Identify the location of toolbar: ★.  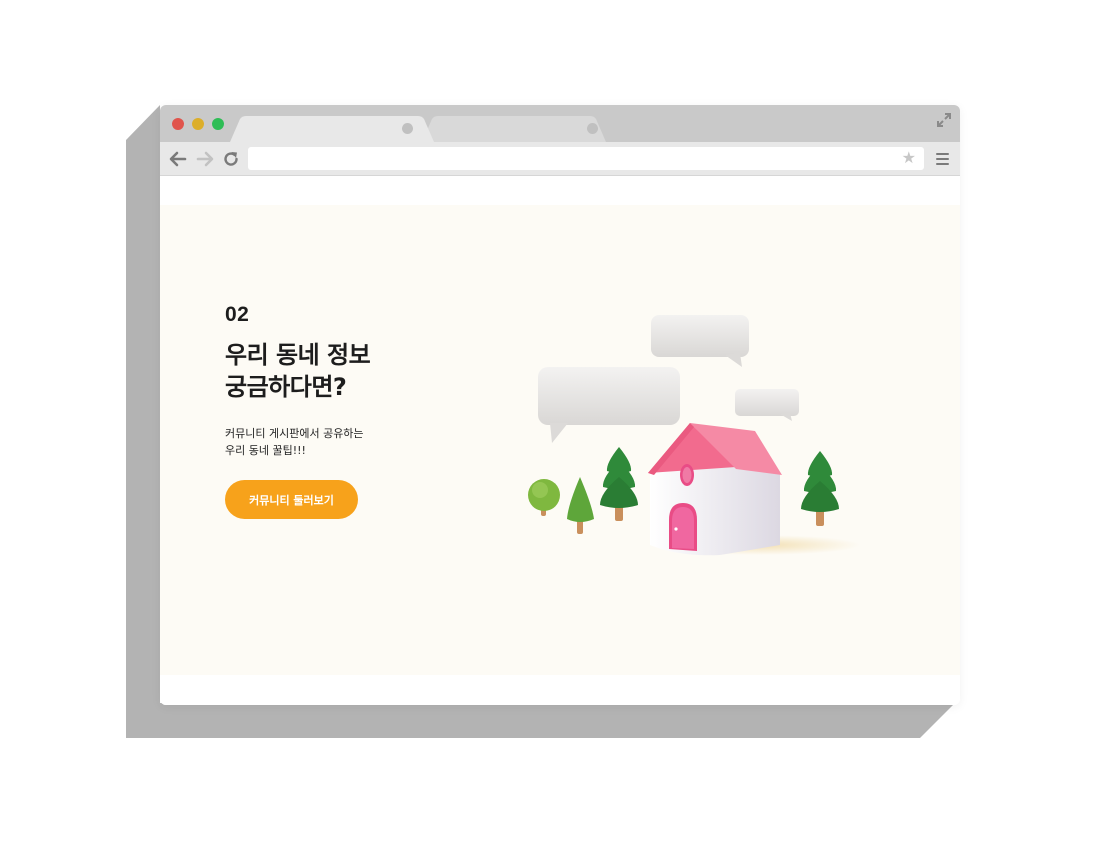
(560, 159).